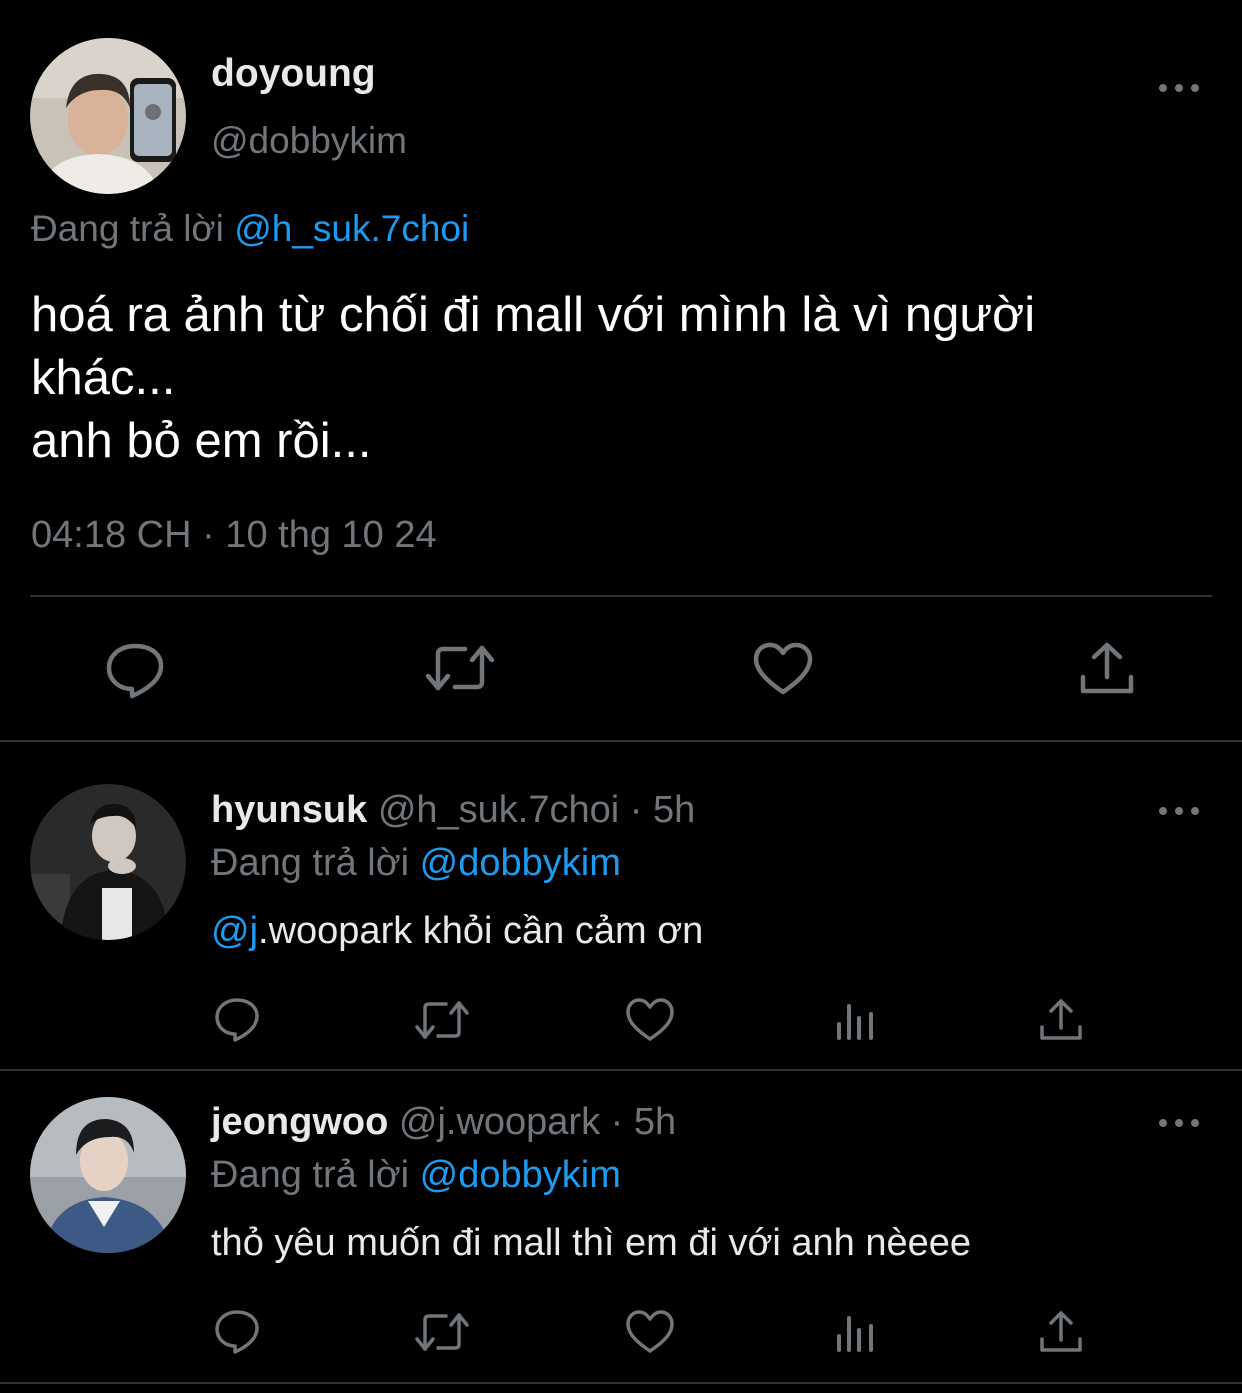  Describe the element at coordinates (498, 810) in the screenshot. I see `handle: @h_suk.7choi` at that location.